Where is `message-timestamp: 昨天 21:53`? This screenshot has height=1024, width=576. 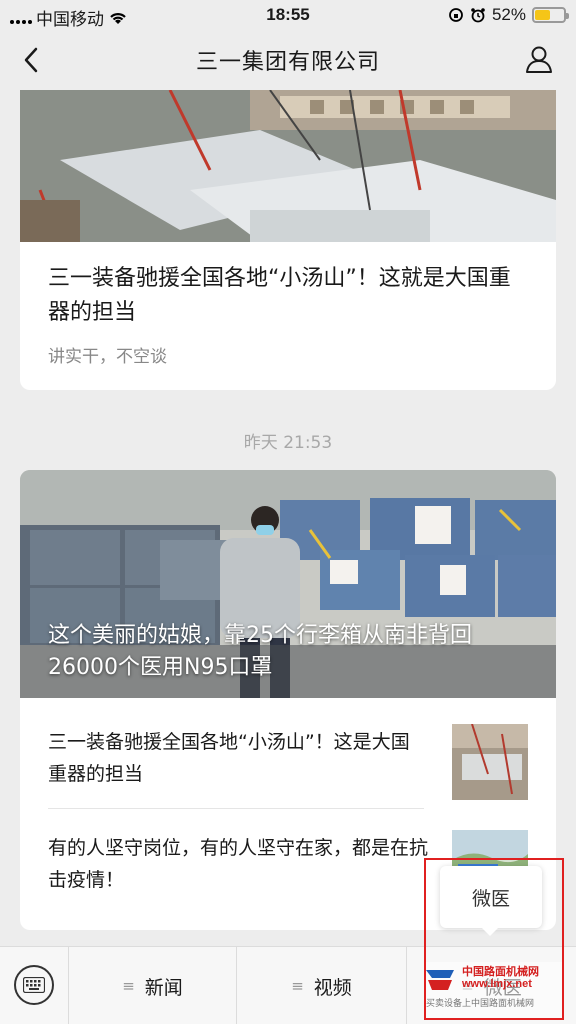
message-timestamp: 昨天 21:53 is located at coordinates (288, 443).